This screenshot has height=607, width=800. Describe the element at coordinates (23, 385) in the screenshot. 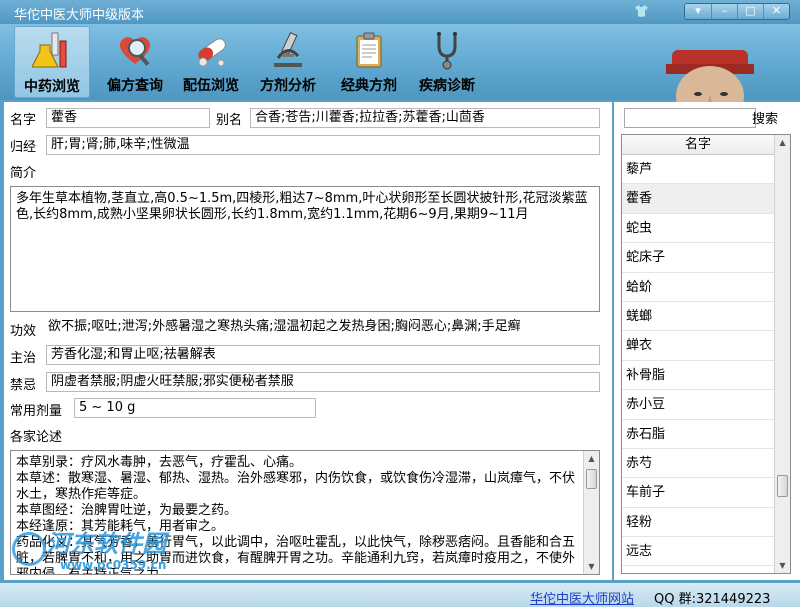

I see `taboo-label: 禁忌` at that location.